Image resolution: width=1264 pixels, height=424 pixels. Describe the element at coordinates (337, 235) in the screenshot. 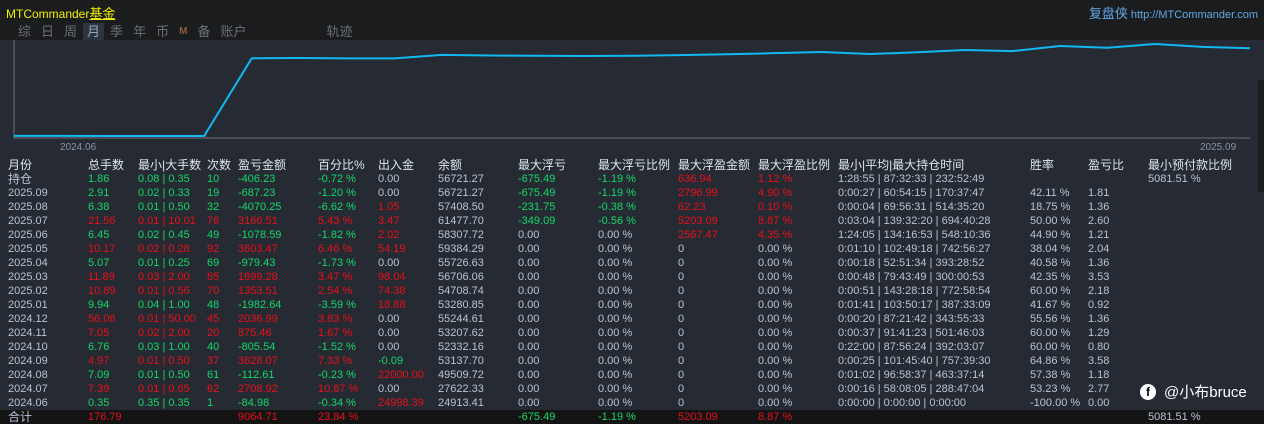

I see `cell-pnl-percent: -1.82 %` at that location.